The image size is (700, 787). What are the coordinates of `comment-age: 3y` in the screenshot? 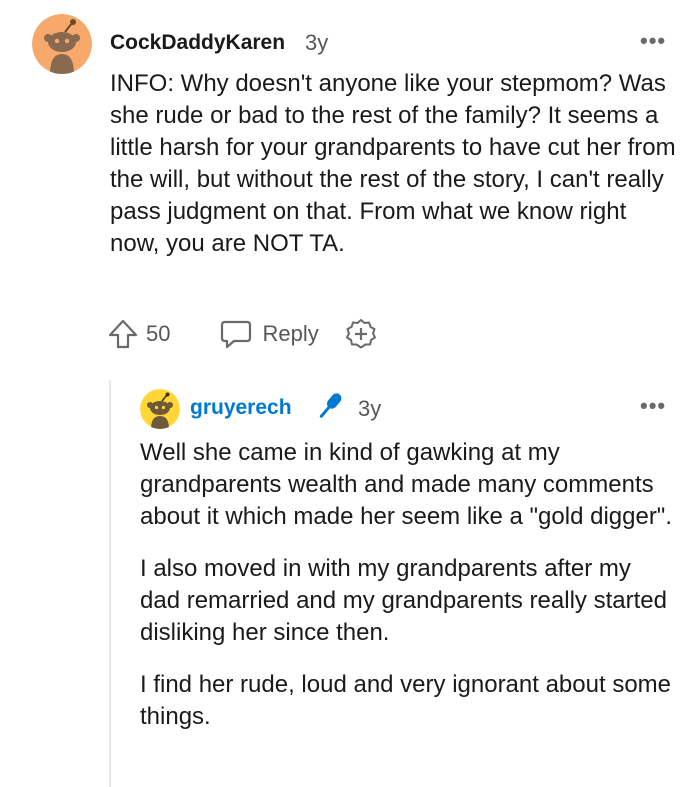 It's located at (317, 42).